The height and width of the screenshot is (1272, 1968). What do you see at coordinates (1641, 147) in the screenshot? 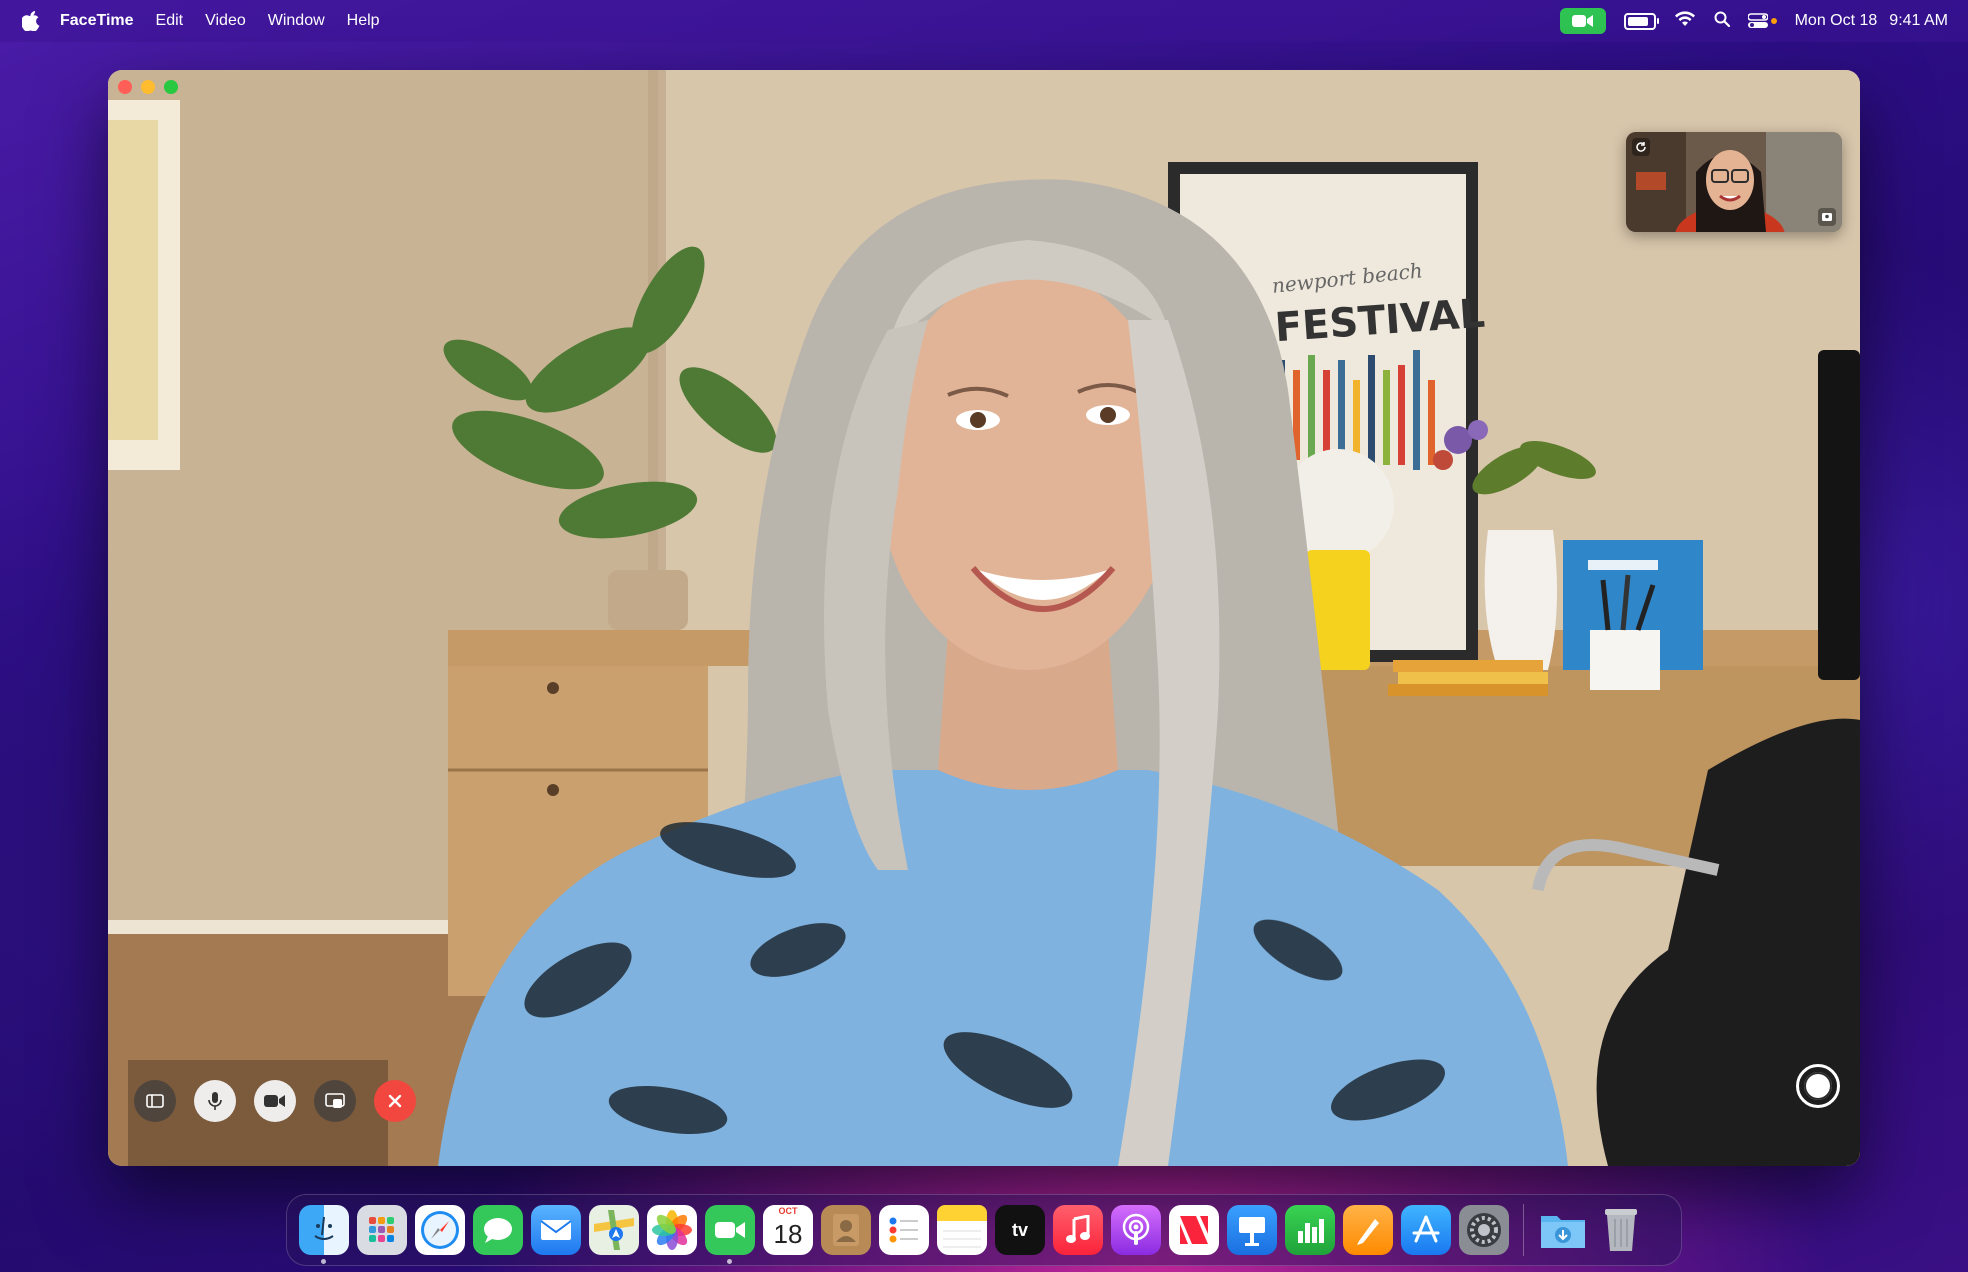
I see `rotate-camera-icon` at bounding box center [1641, 147].